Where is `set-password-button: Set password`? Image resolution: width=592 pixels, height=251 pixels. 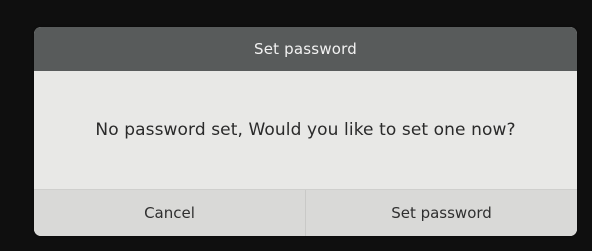 set-password-button: Set password is located at coordinates (441, 213).